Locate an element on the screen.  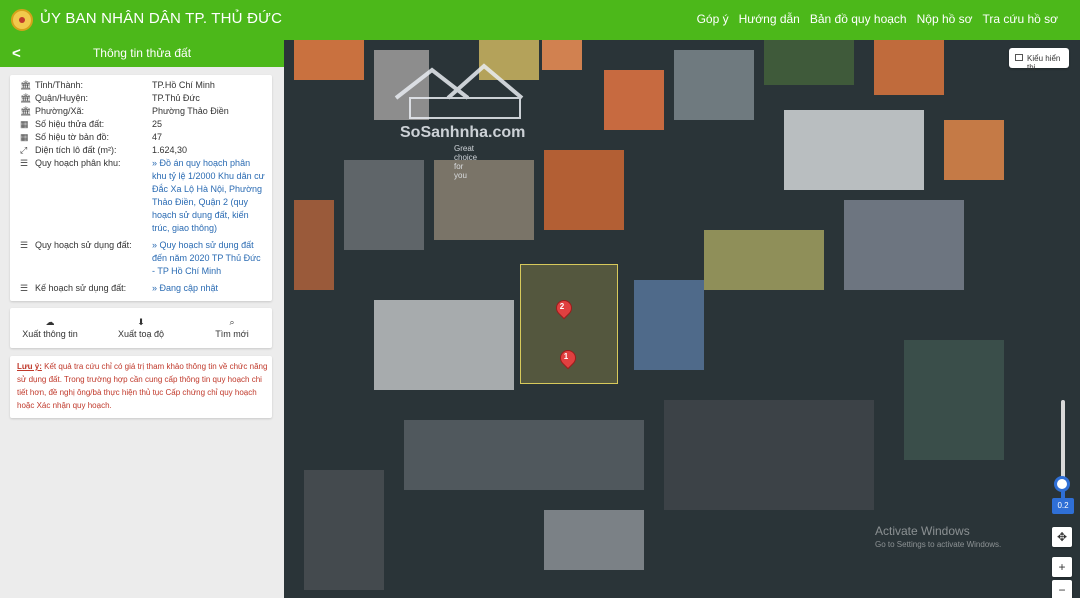
marker-label: 1 is located at coordinates (566, 356).